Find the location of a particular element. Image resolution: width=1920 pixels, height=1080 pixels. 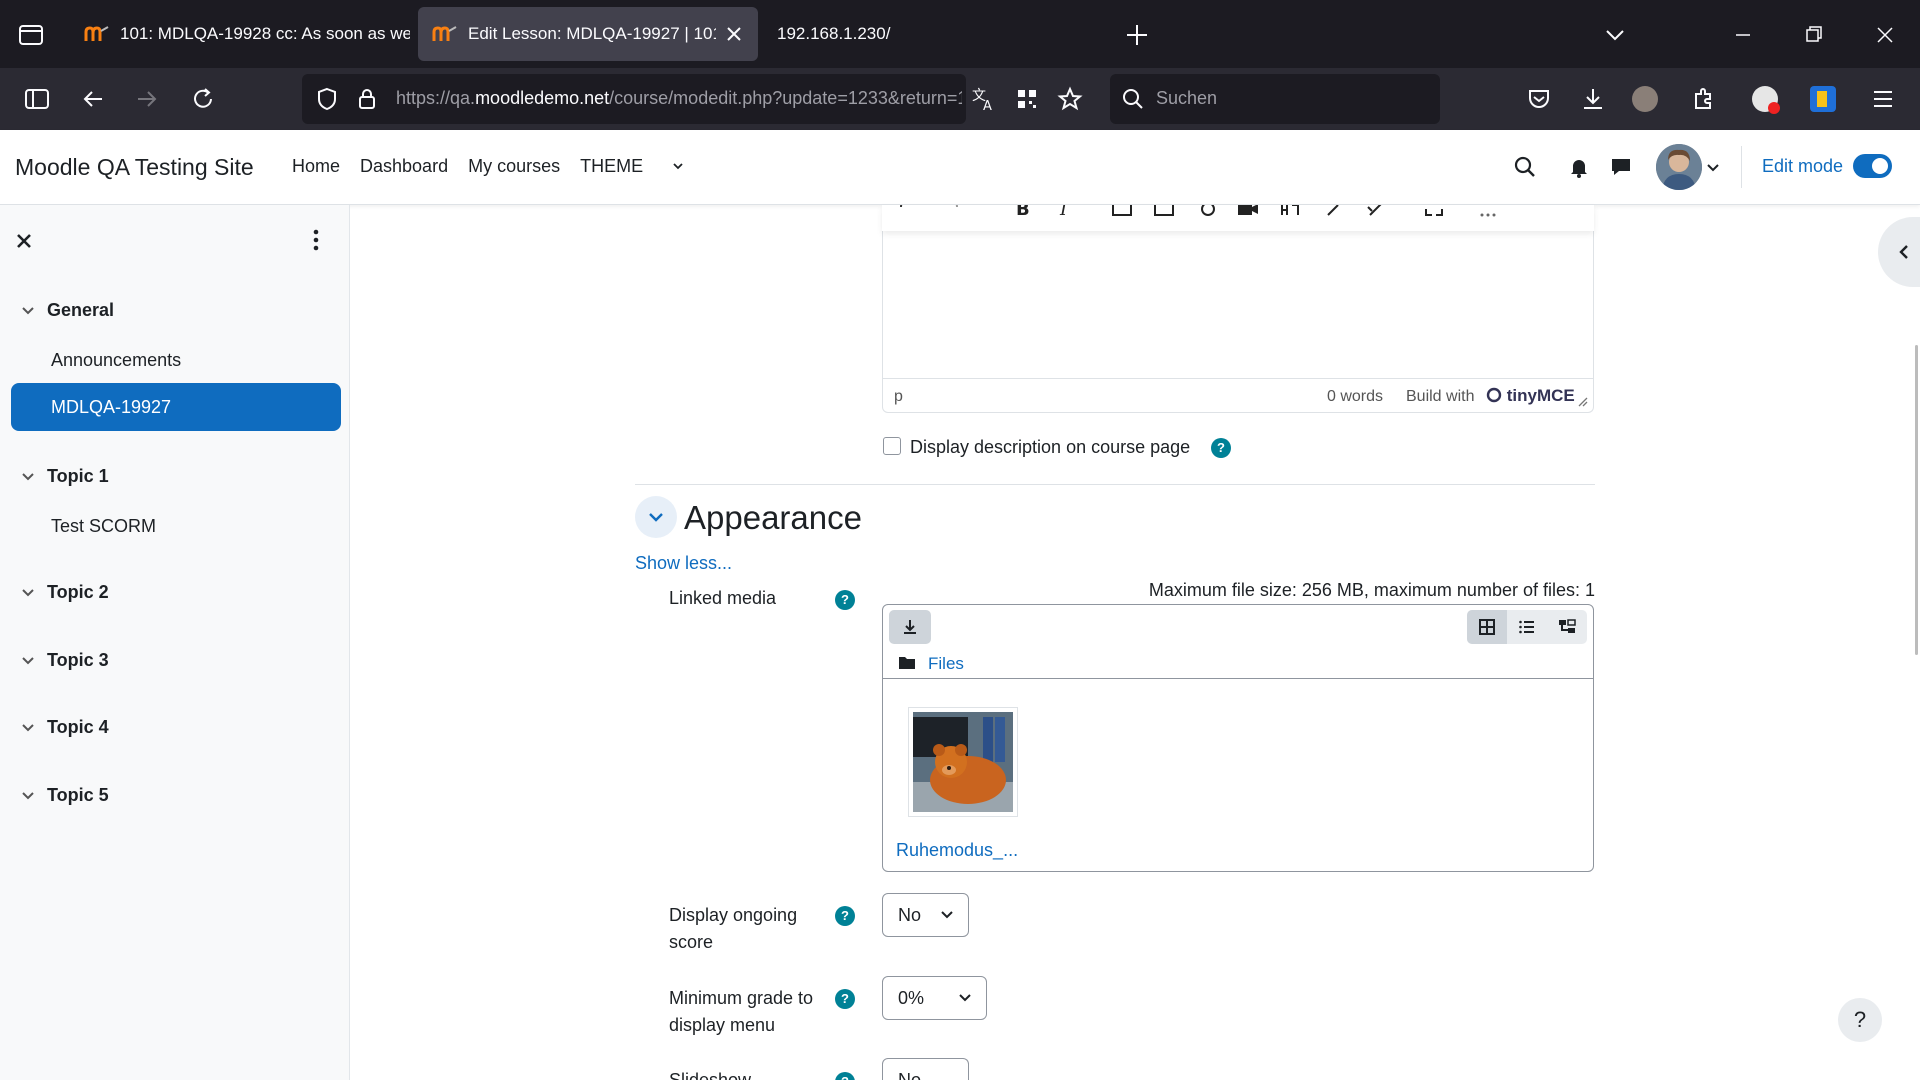

section-topic-4: Topic 4 is located at coordinates (64, 727).